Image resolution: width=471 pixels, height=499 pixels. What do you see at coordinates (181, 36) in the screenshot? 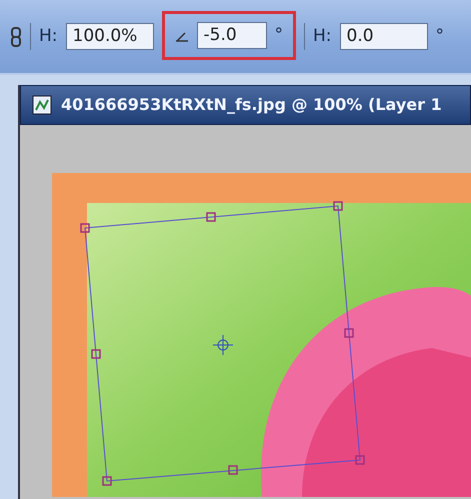
I see `angle-icon` at bounding box center [181, 36].